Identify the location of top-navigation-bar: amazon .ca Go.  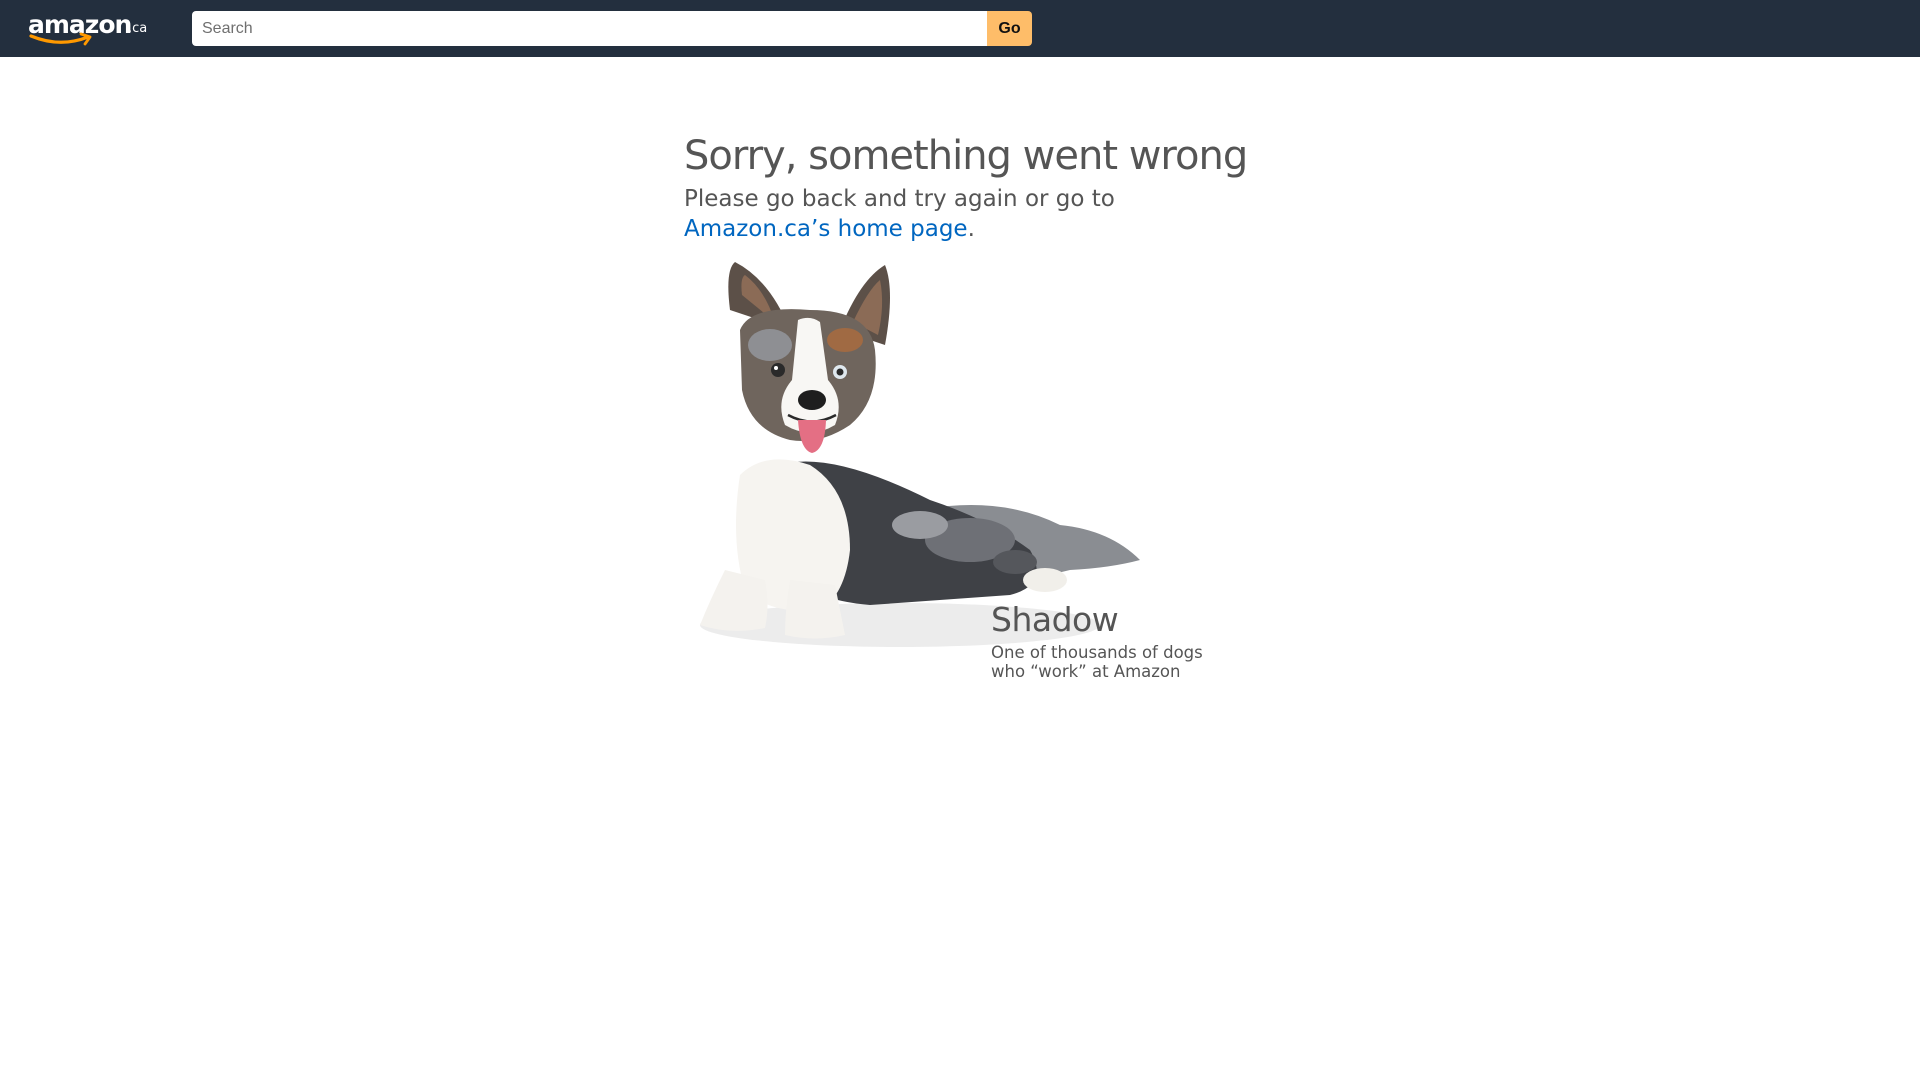
(960, 28).